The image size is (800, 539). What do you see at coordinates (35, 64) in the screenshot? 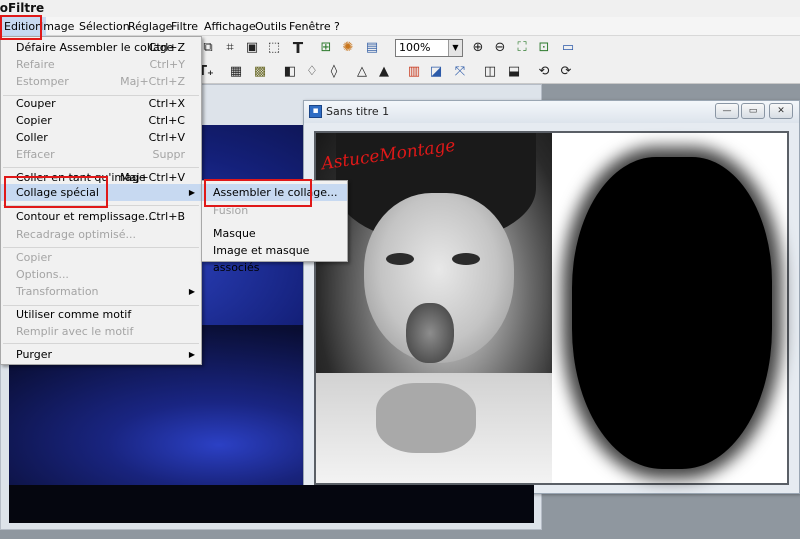
I see `menu-item-label: Refaire` at bounding box center [35, 64].